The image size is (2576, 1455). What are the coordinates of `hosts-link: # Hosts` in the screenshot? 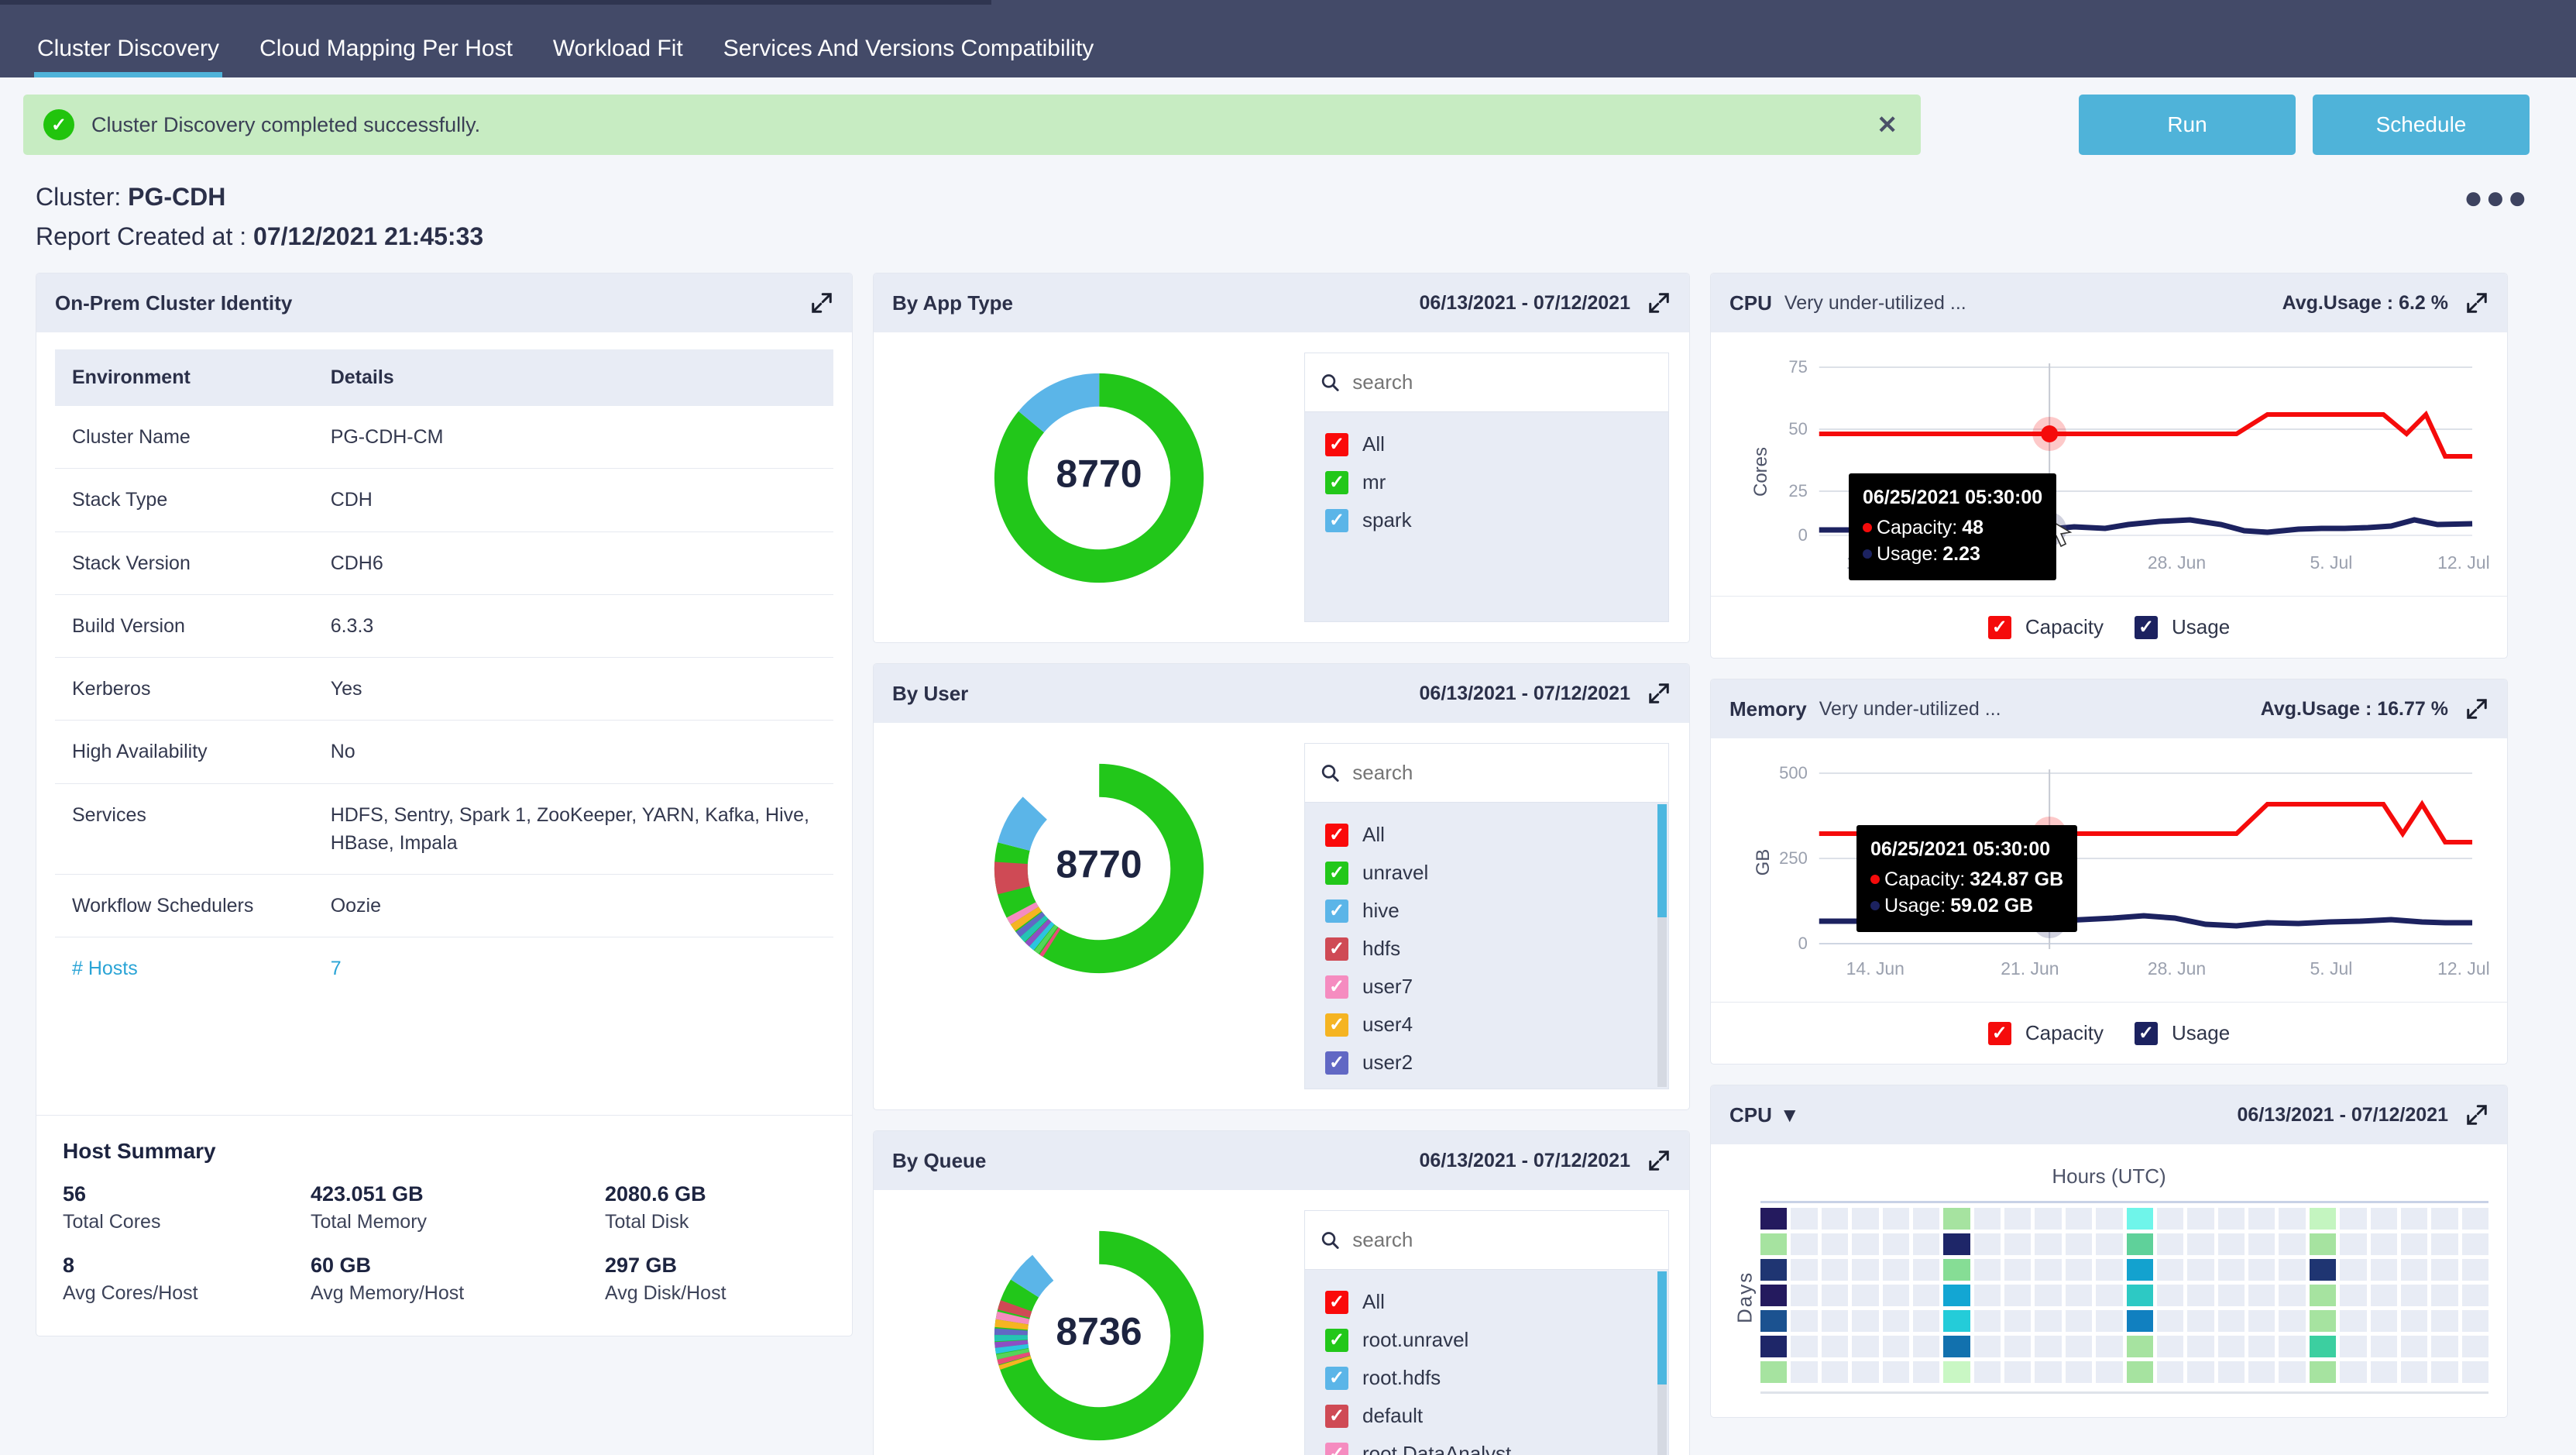 It's located at (184, 969).